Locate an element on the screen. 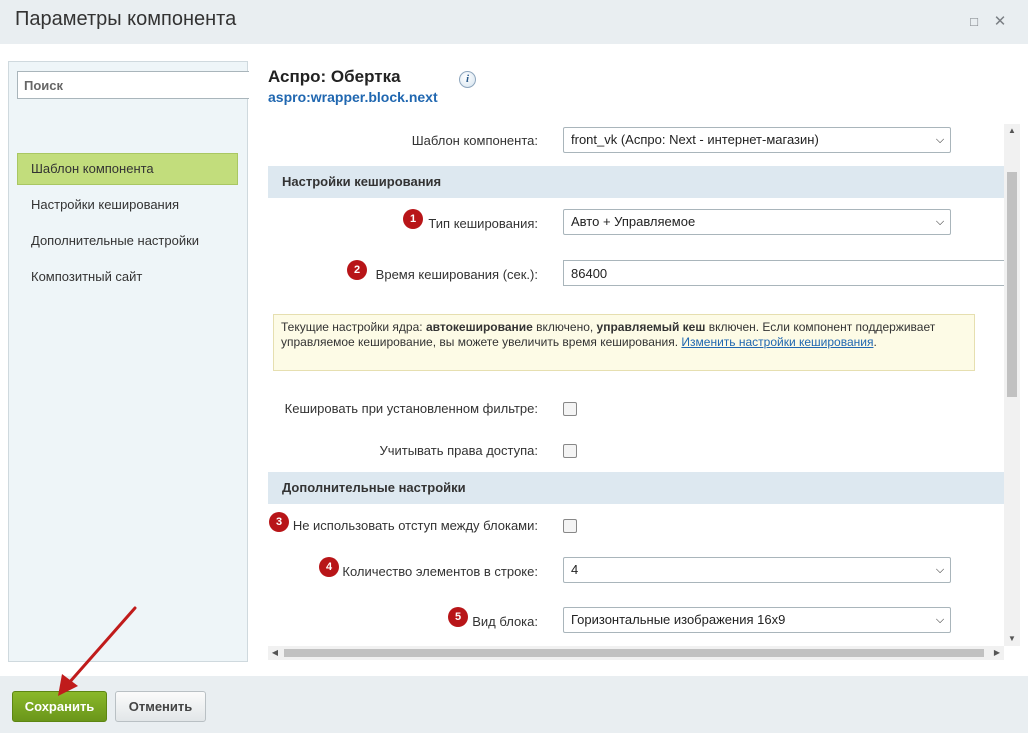 The image size is (1028, 733). vertical-scrollbar: ▲ ▼ is located at coordinates (1012, 385).